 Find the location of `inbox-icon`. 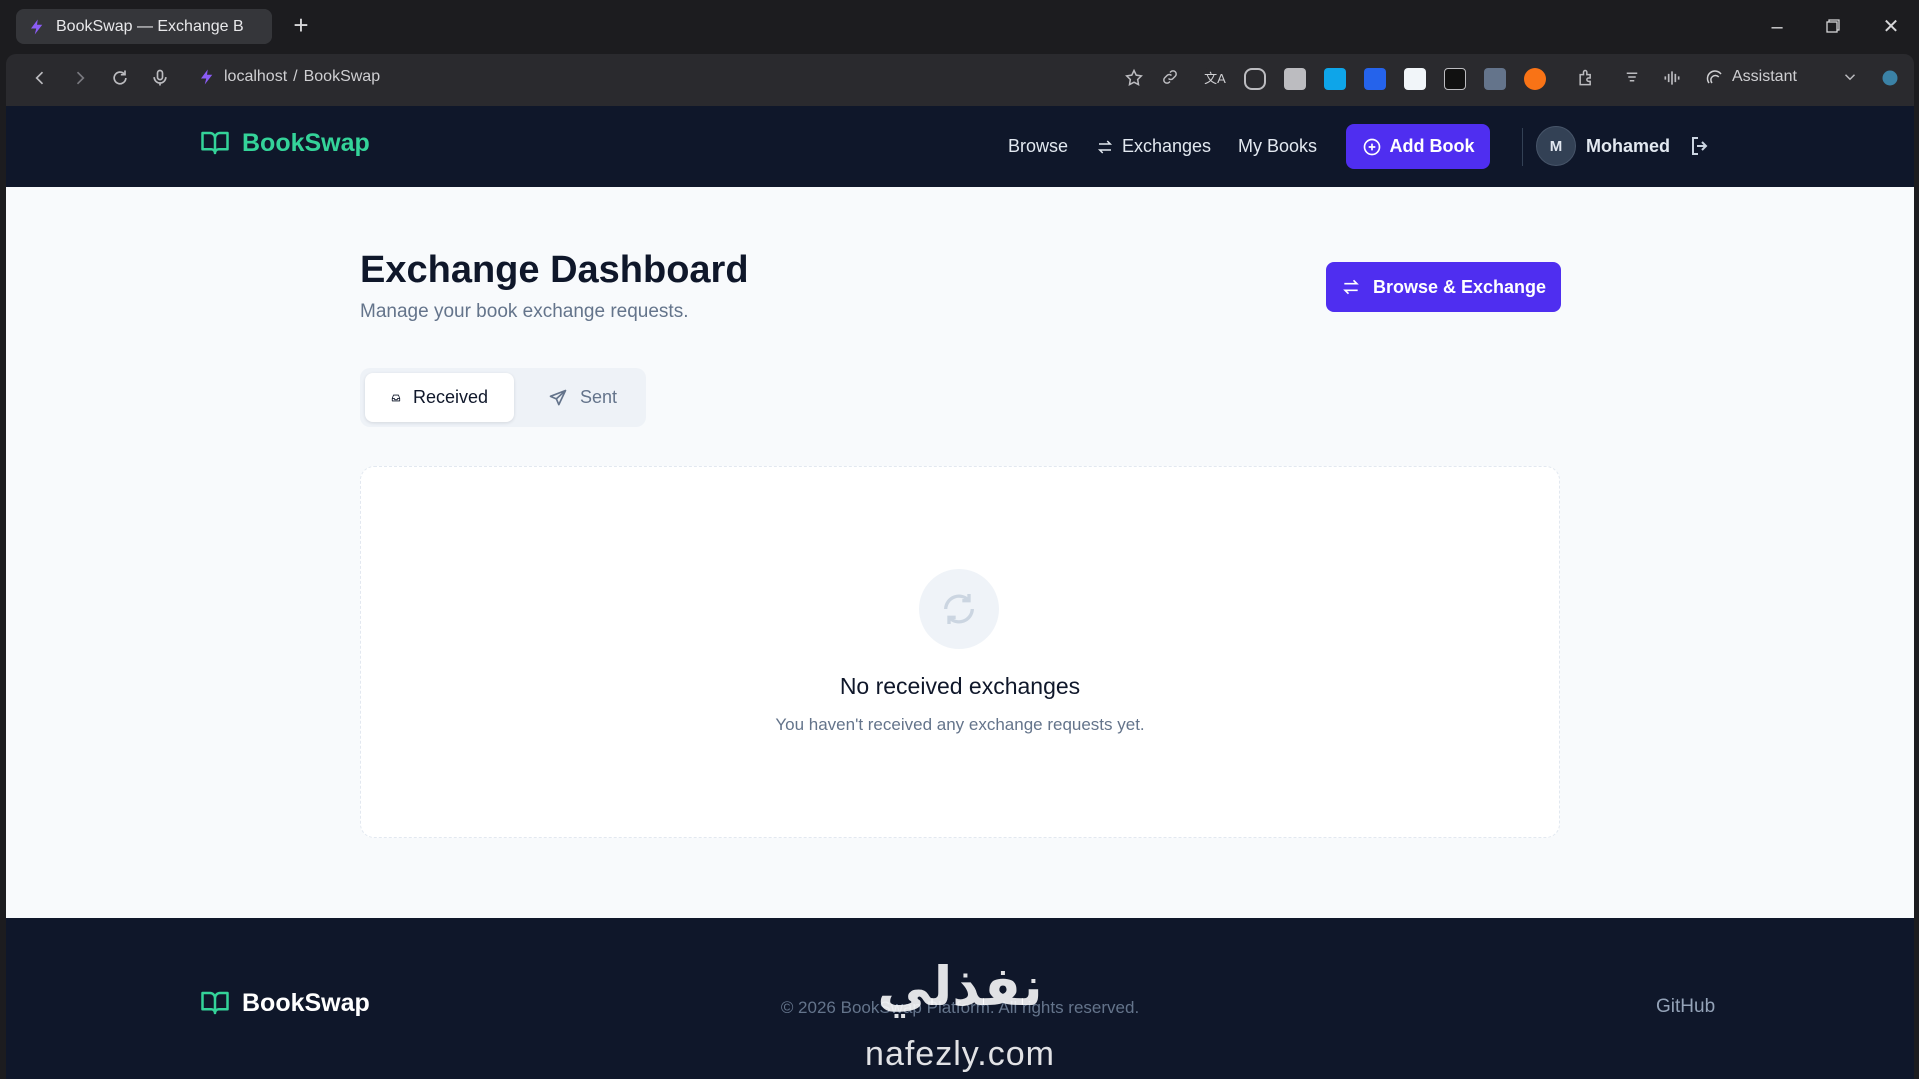

inbox-icon is located at coordinates (396, 397).